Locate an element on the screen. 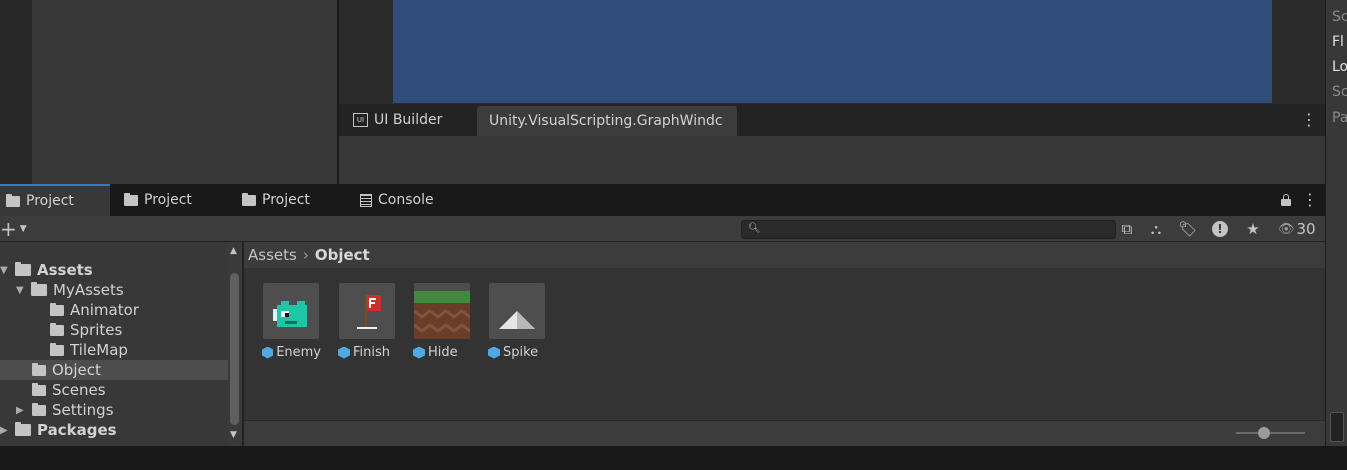 The width and height of the screenshot is (1347, 470). create-button: + ▼ is located at coordinates (17, 229).